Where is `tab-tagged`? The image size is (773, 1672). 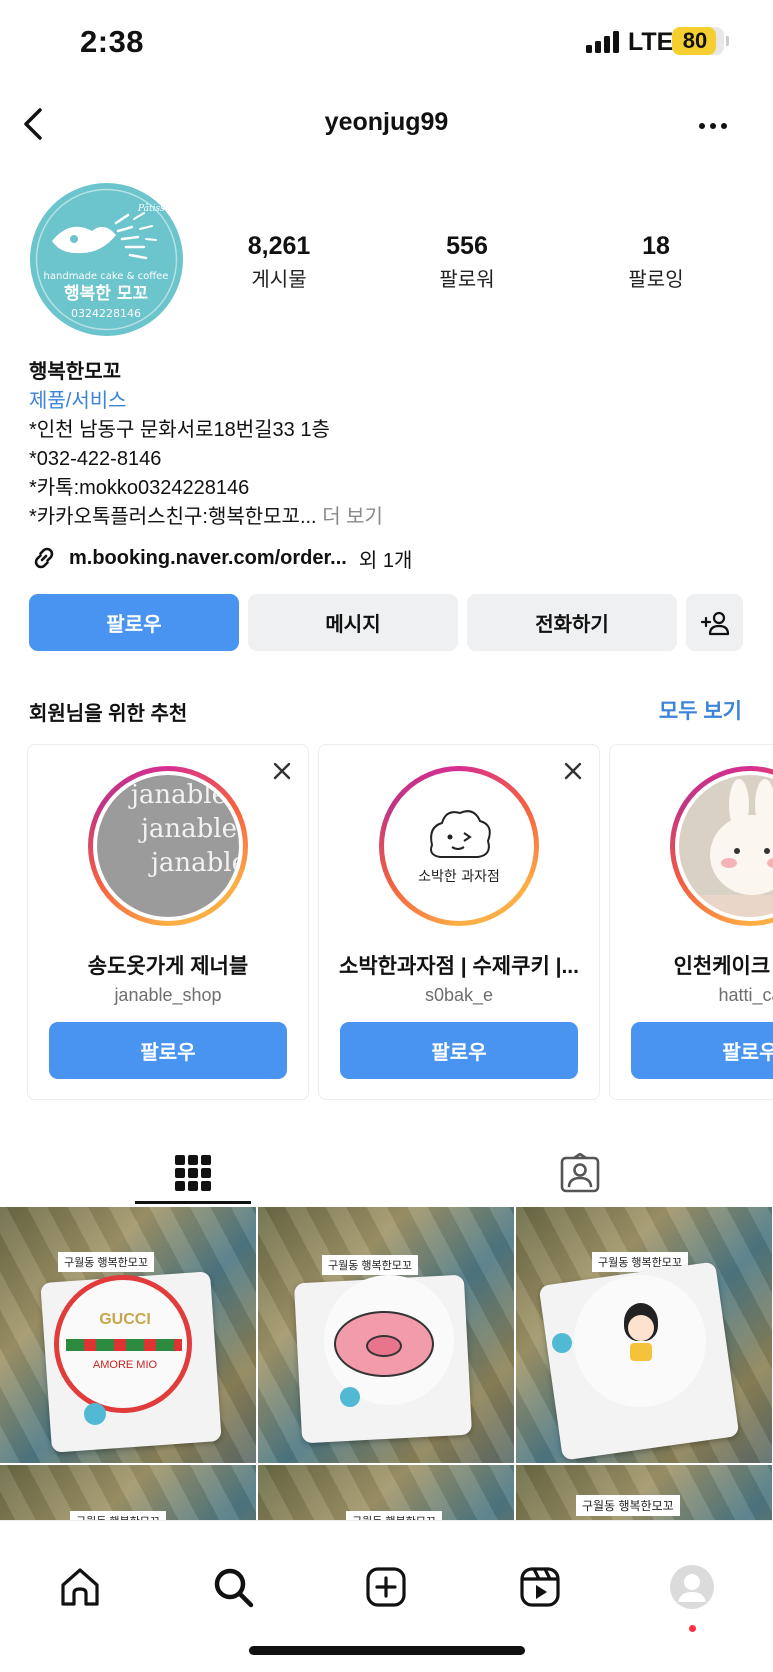
tab-tagged is located at coordinates (580, 1172).